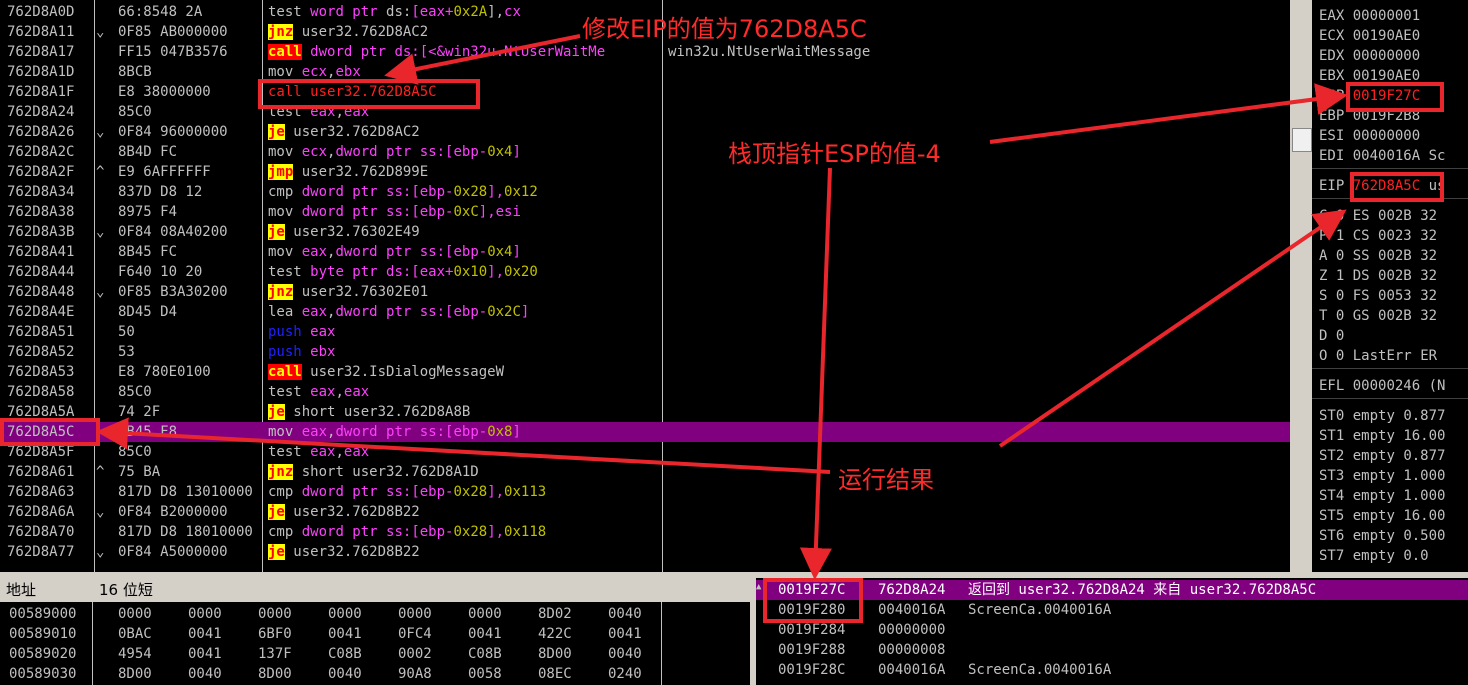  What do you see at coordinates (1378, 356) in the screenshot?
I see `register-row: O 0 LastErr ER` at bounding box center [1378, 356].